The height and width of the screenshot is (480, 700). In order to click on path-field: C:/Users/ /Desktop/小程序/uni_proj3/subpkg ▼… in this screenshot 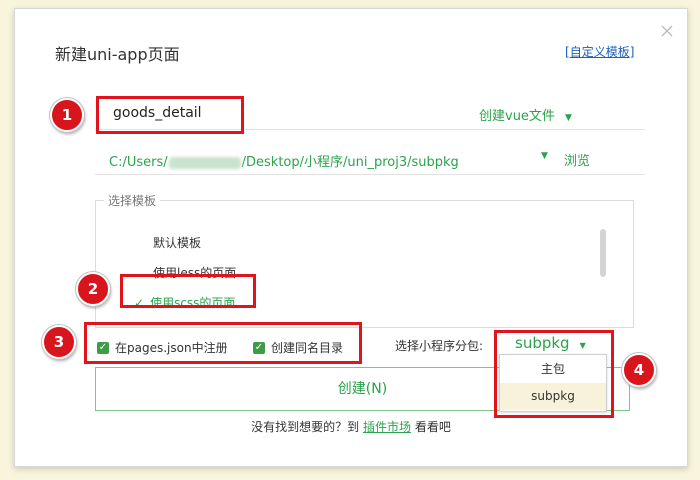, I will do `click(370, 158)`.